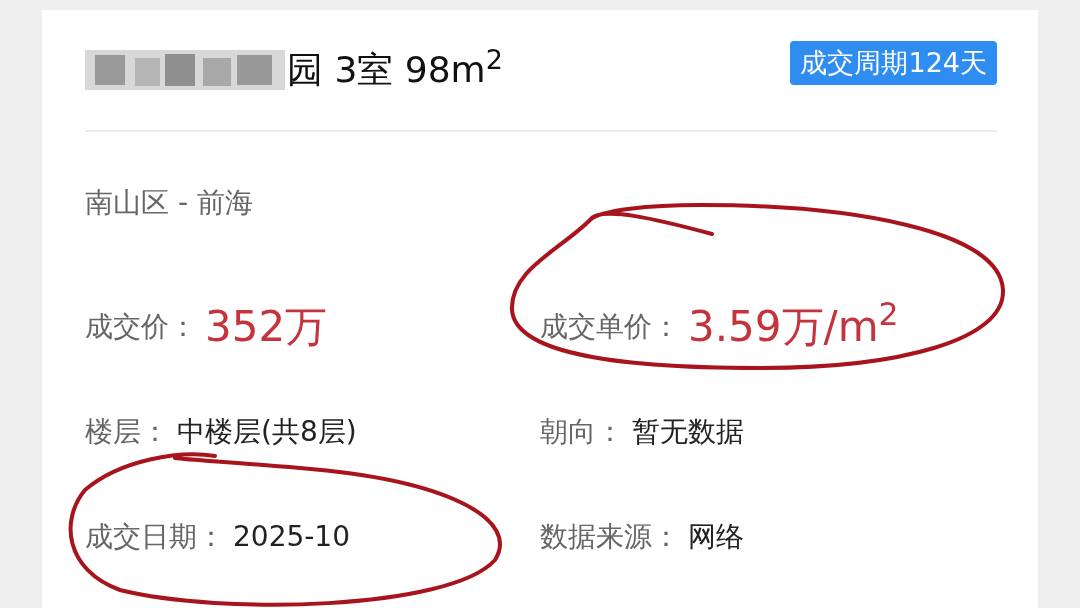 The image size is (1080, 608). What do you see at coordinates (395, 67) in the screenshot?
I see `listing-title: 园 3室 98m$^{2}$` at bounding box center [395, 67].